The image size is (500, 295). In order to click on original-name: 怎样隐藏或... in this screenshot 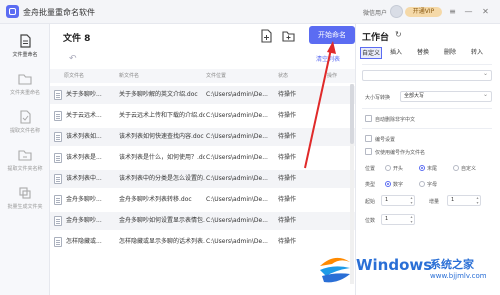, I will do `click(84, 241)`.